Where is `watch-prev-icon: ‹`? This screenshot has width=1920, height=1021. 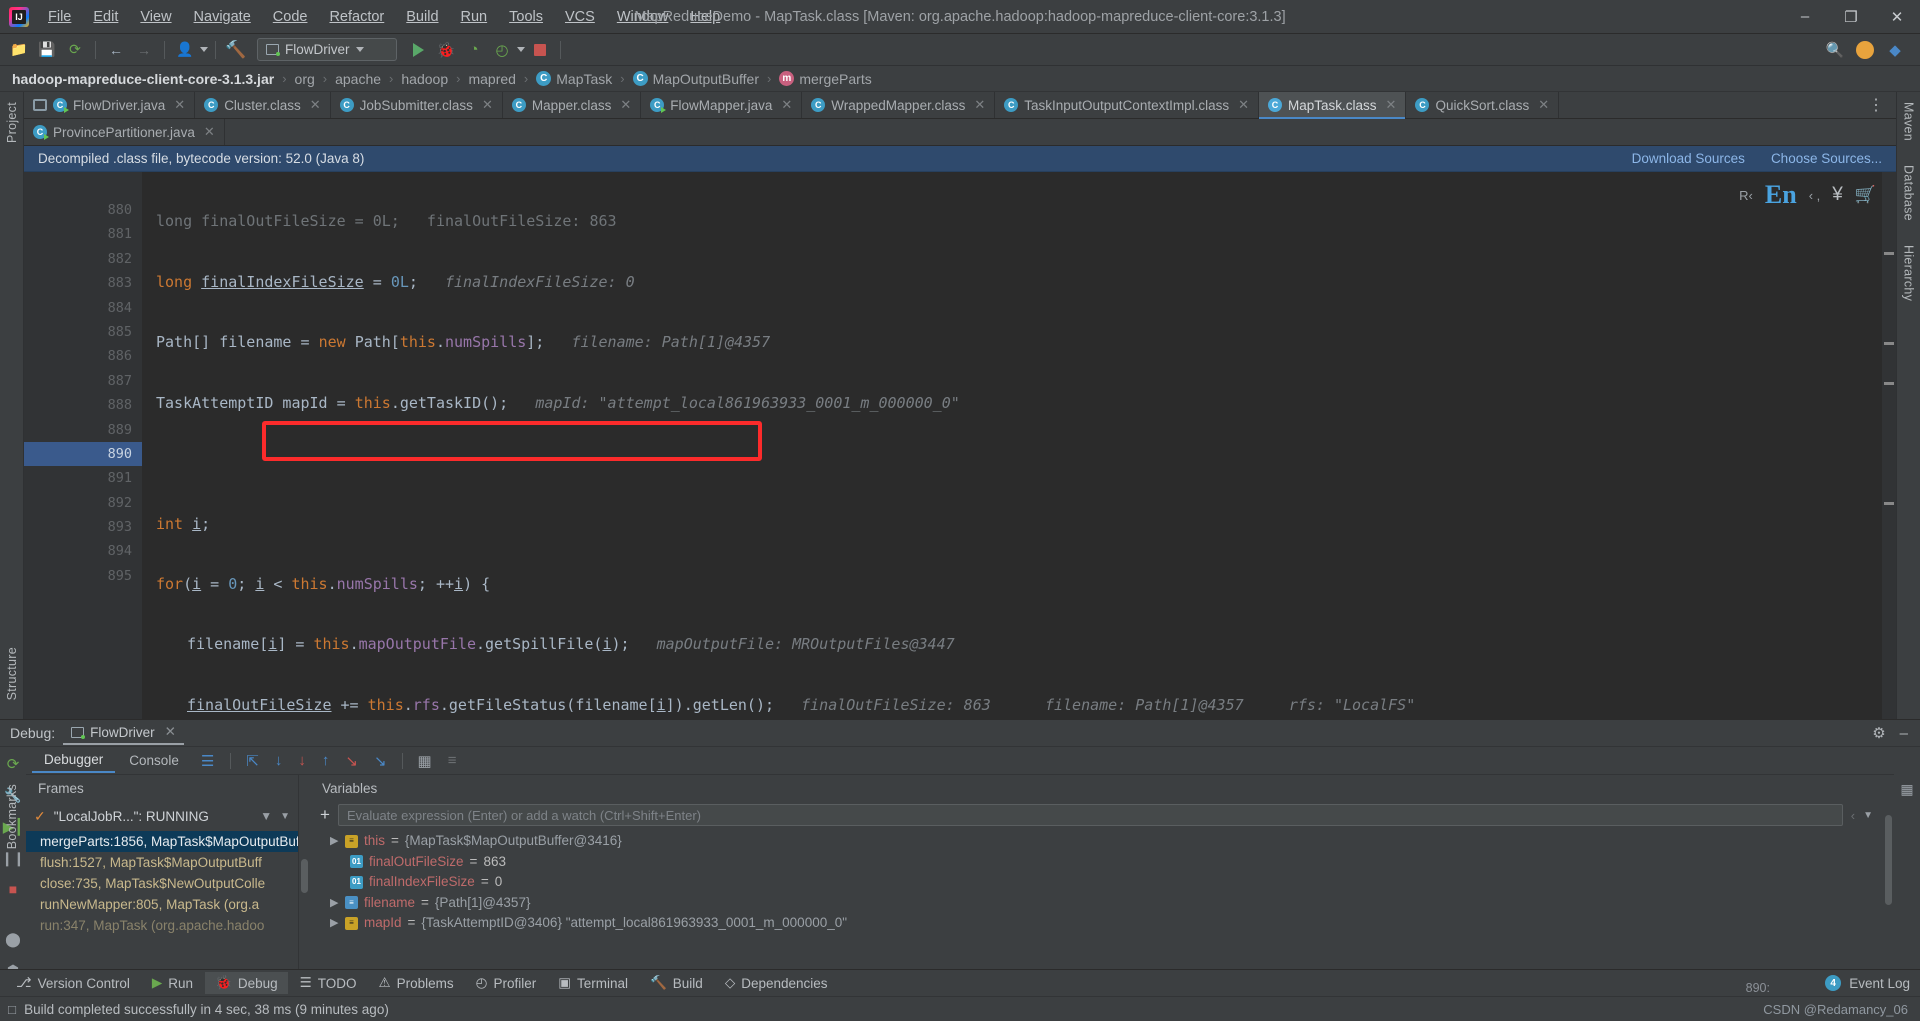
watch-prev-icon: ‹ is located at coordinates (1853, 815).